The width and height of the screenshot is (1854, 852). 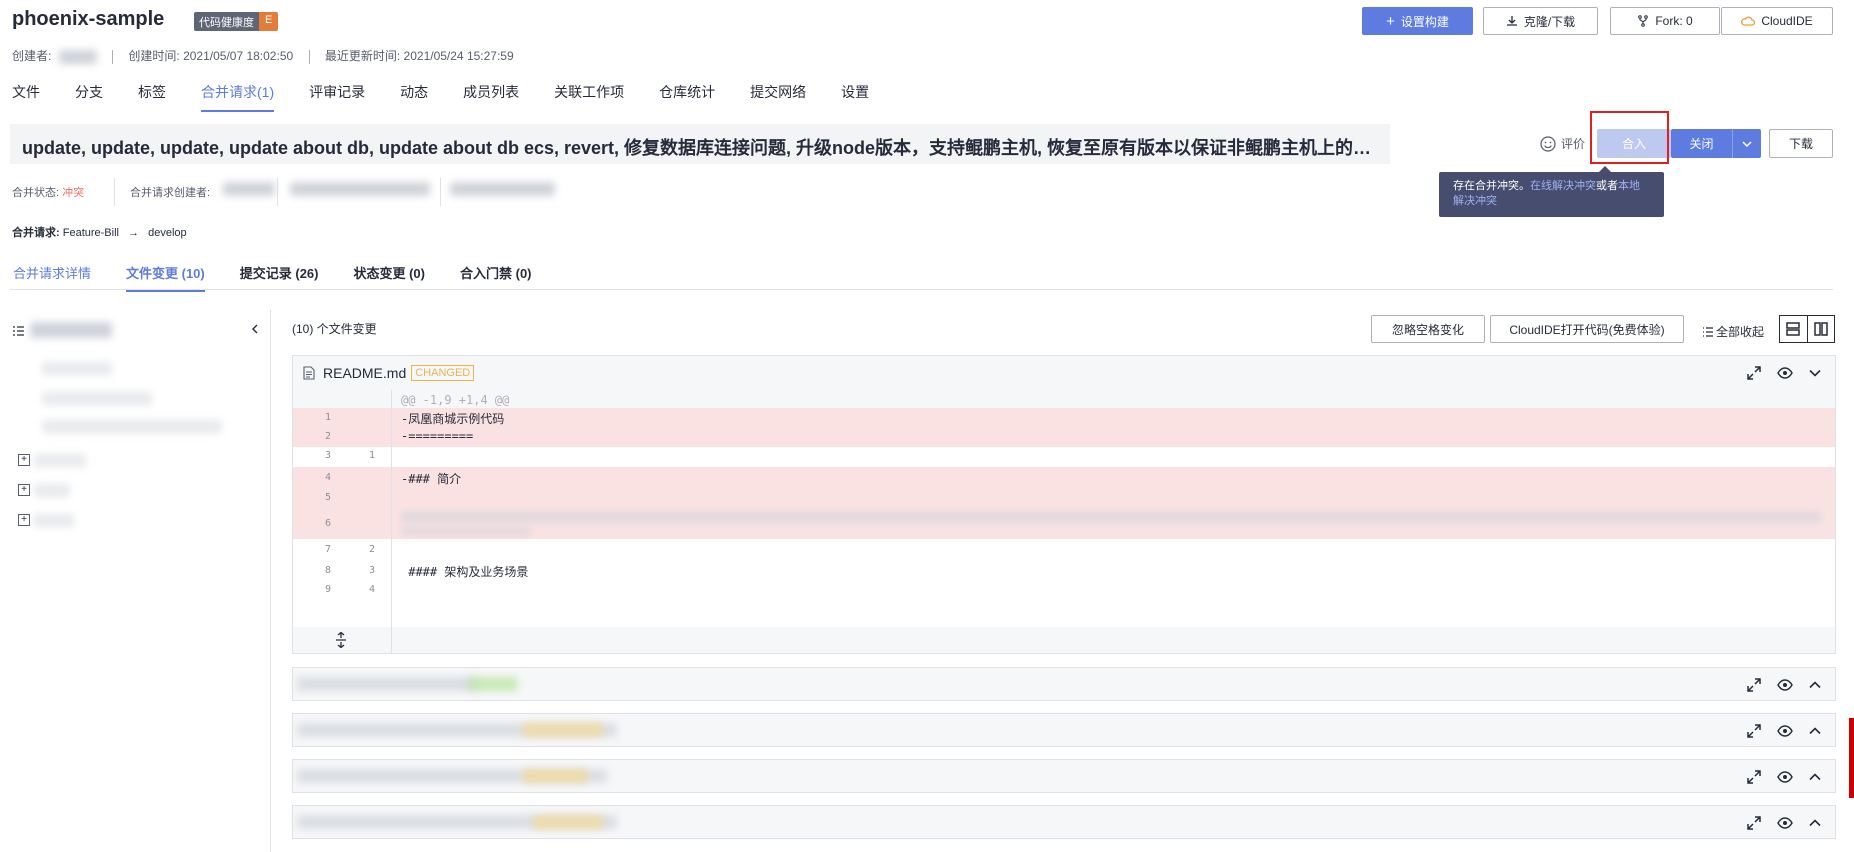 I want to click on hunk-text: @@ -1,9 +1,4 @@, so click(x=455, y=400).